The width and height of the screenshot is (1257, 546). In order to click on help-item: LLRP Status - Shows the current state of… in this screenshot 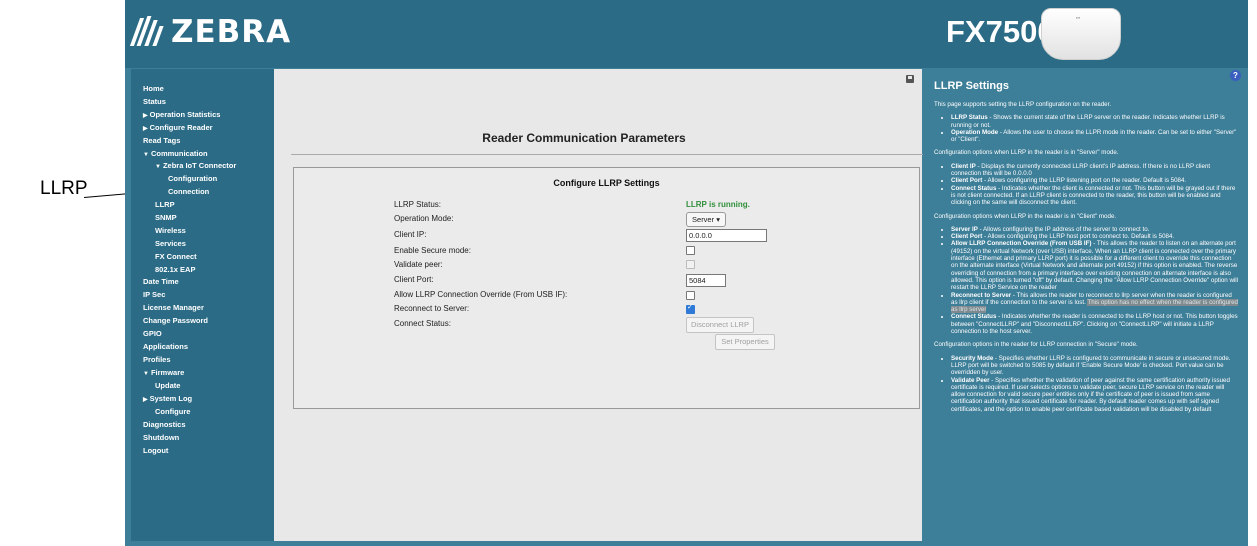, I will do `click(1095, 121)`.